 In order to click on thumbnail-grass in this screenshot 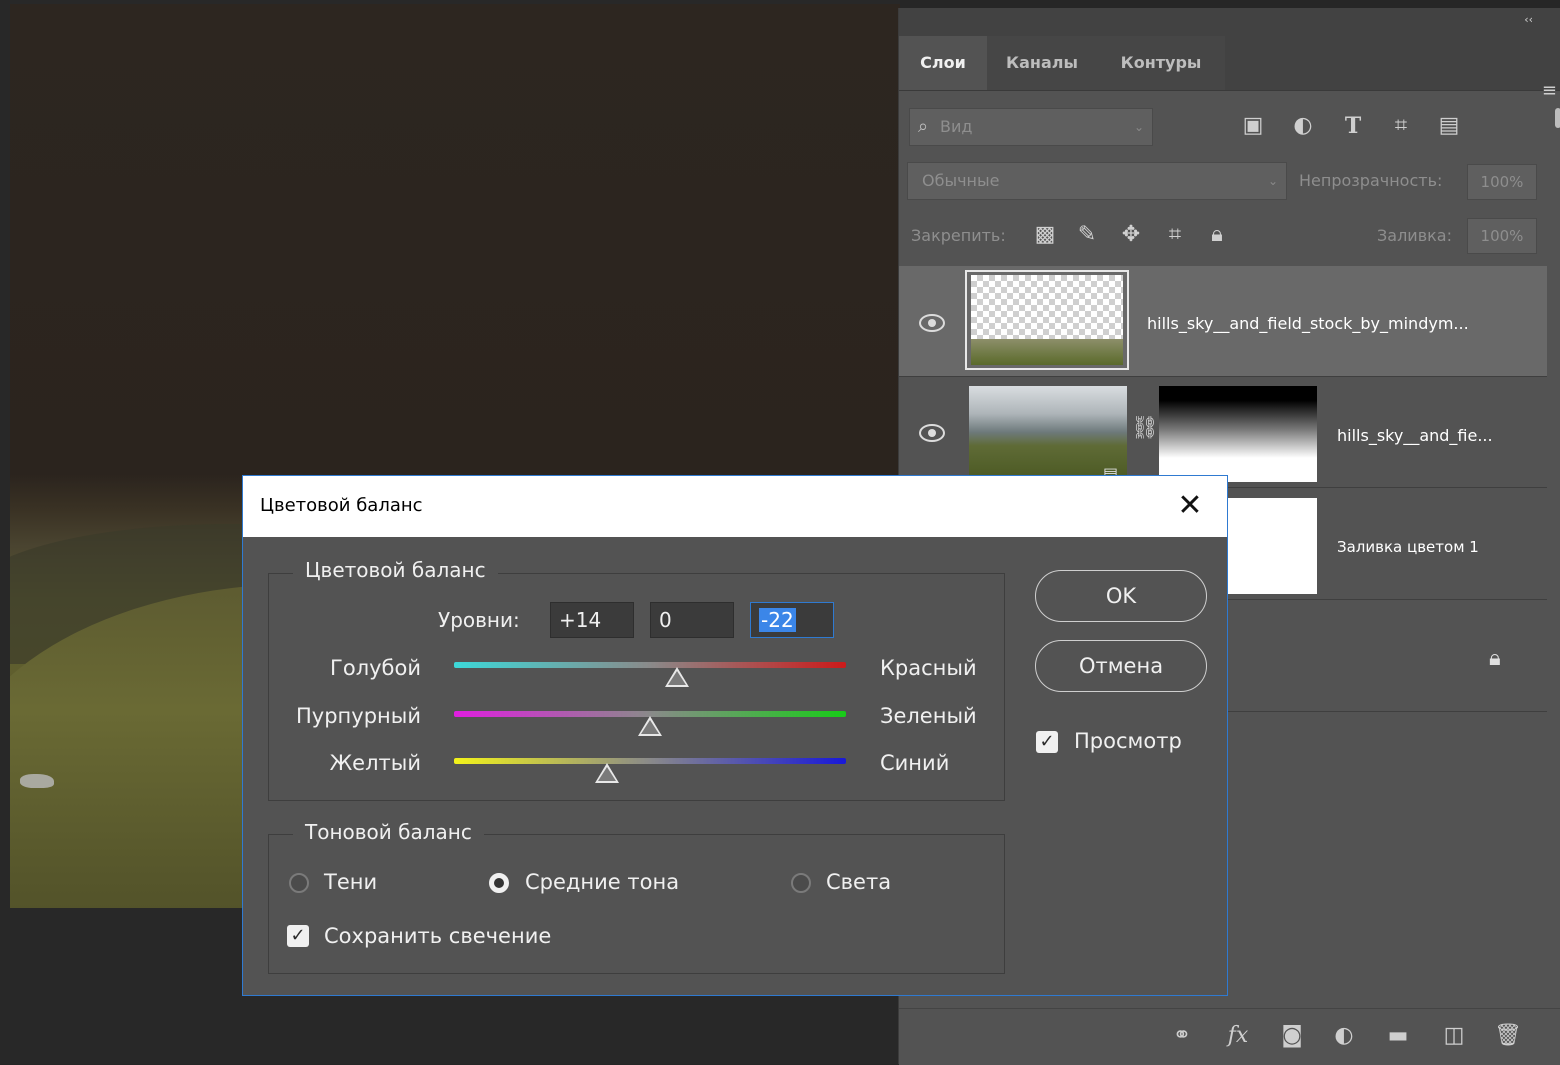, I will do `click(1047, 352)`.